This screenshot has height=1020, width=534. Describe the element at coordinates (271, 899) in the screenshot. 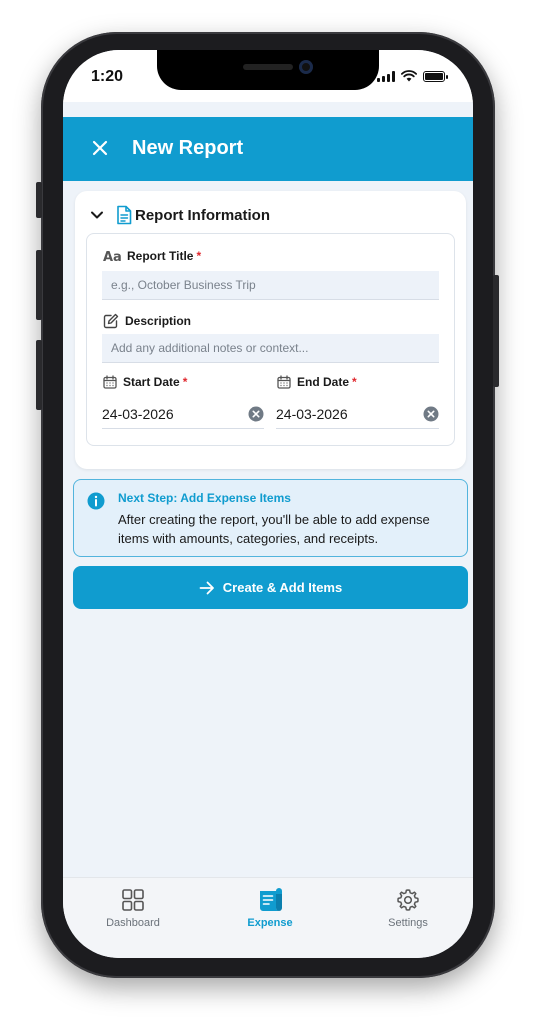

I see `receipt-icon` at that location.